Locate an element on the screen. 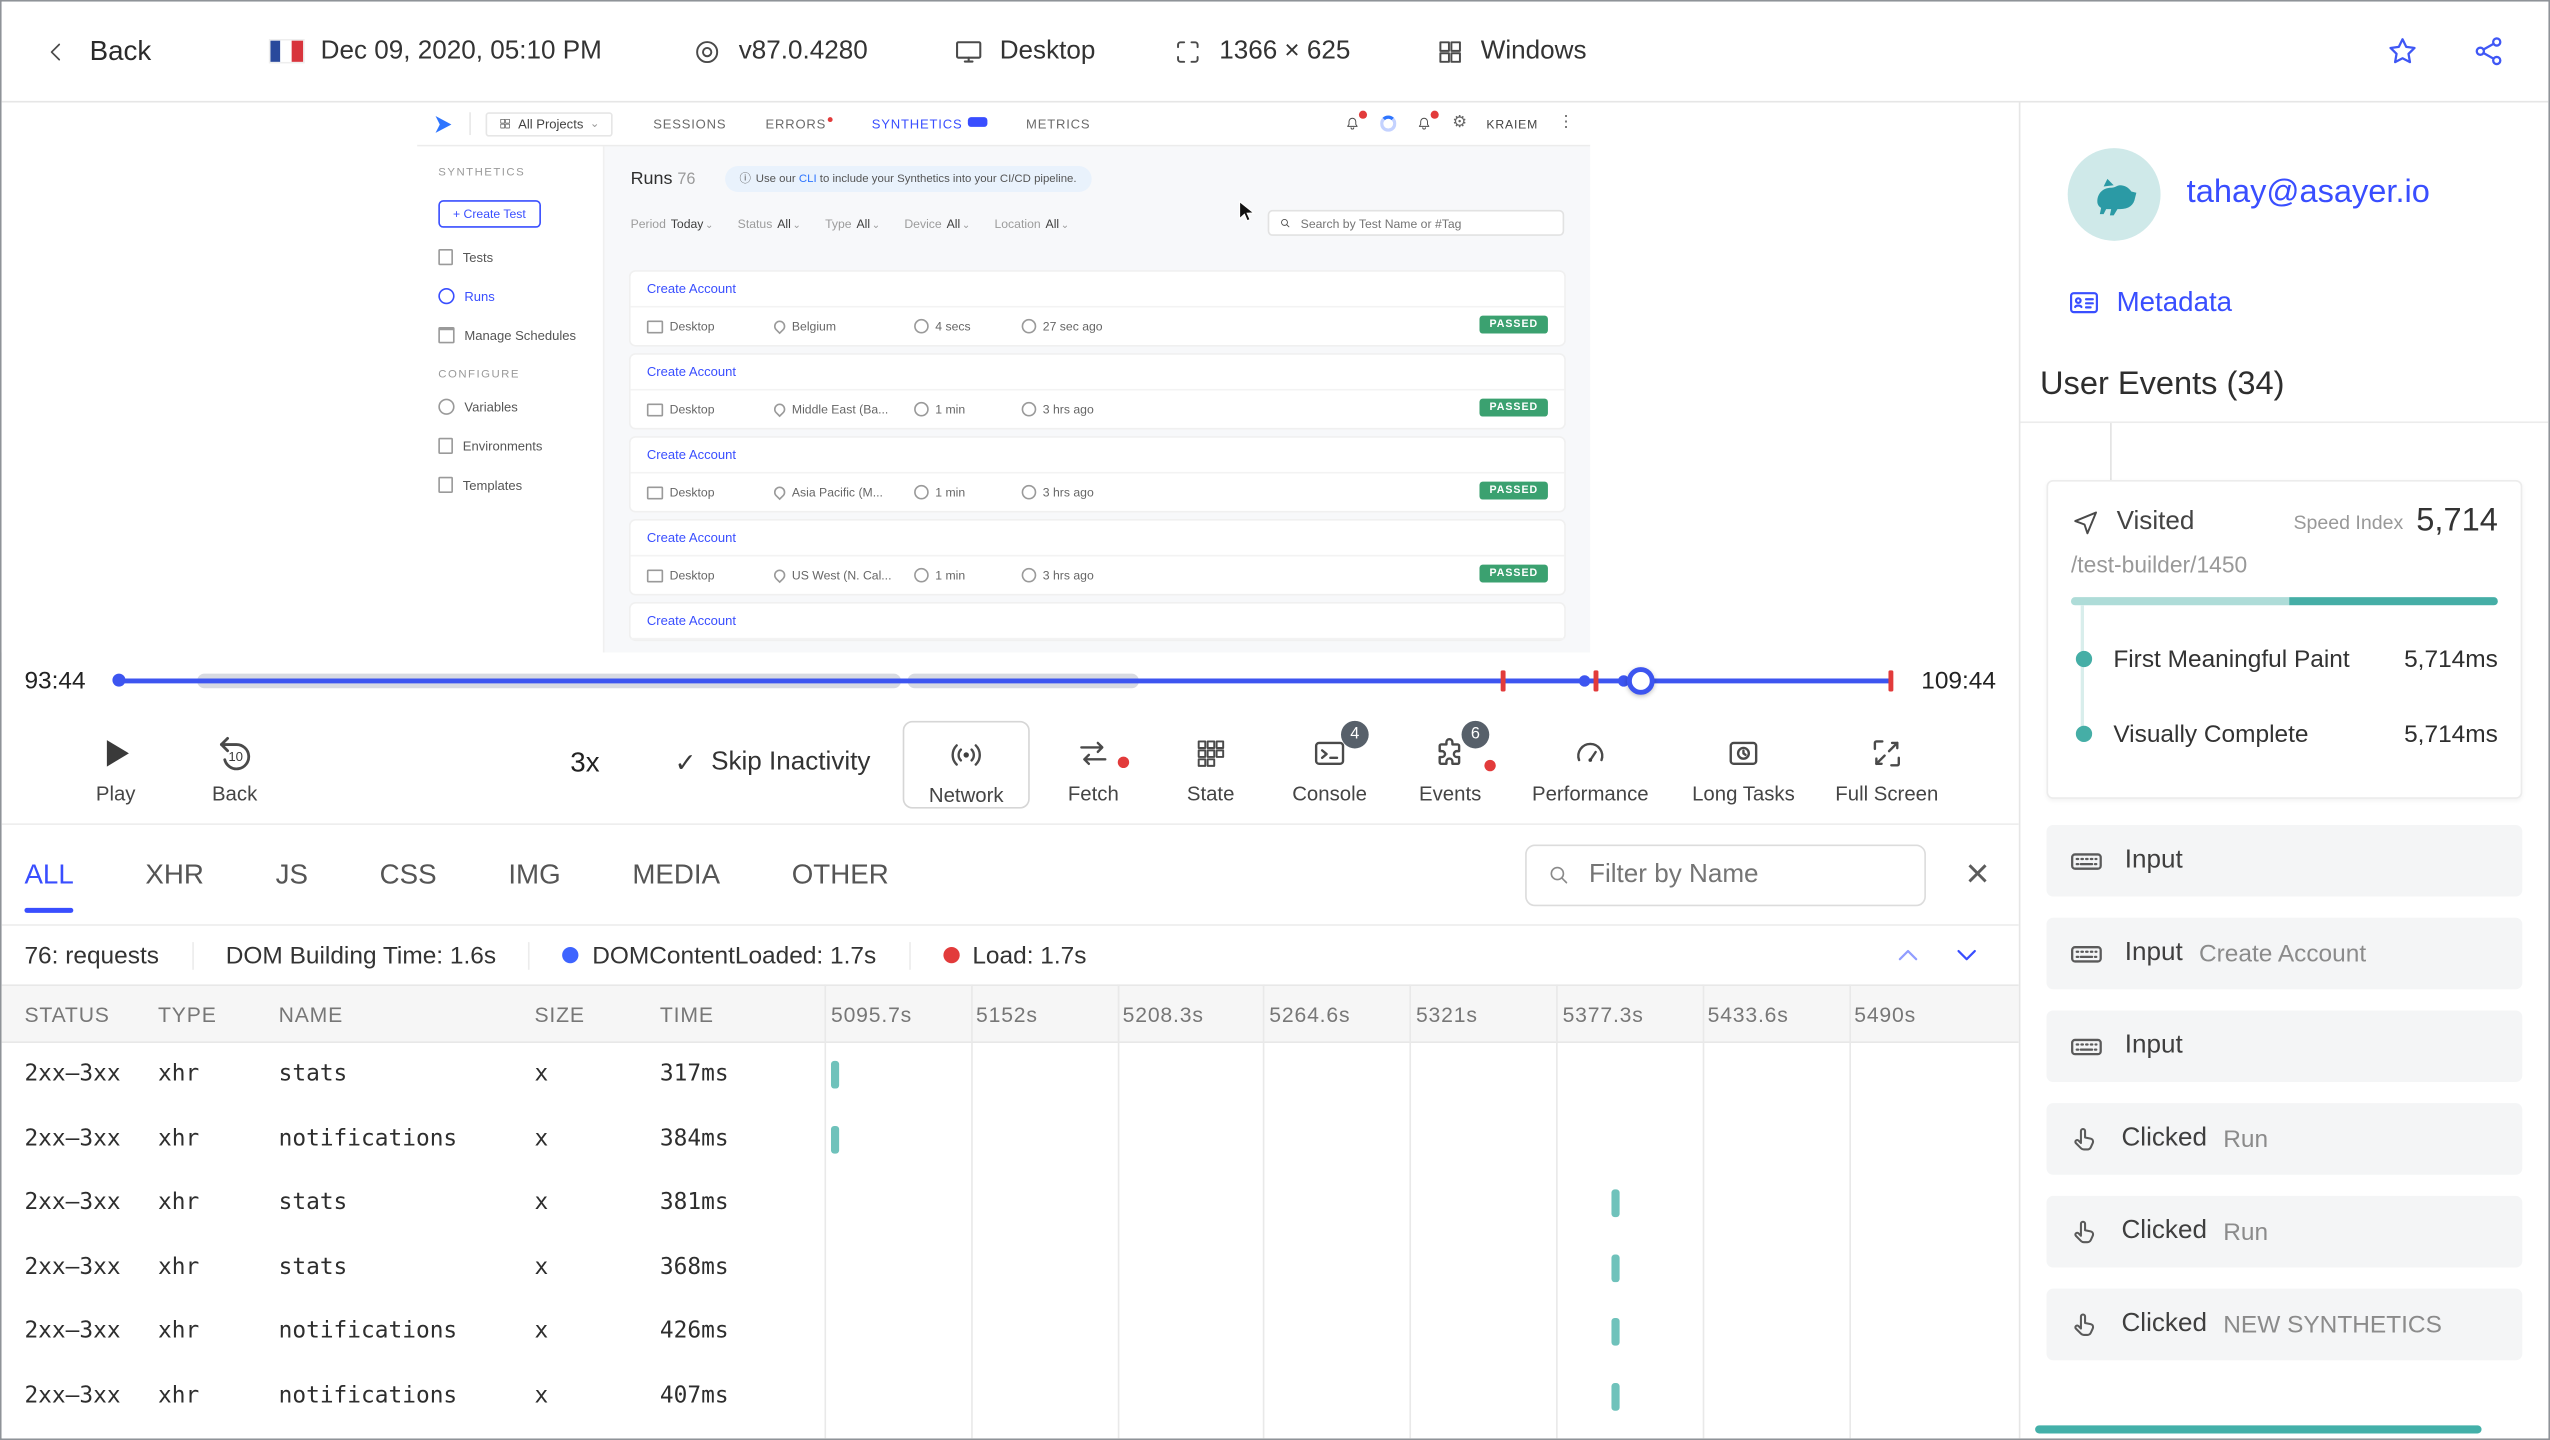 The width and height of the screenshot is (2550, 1440). history-icon is located at coordinates (446, 296).